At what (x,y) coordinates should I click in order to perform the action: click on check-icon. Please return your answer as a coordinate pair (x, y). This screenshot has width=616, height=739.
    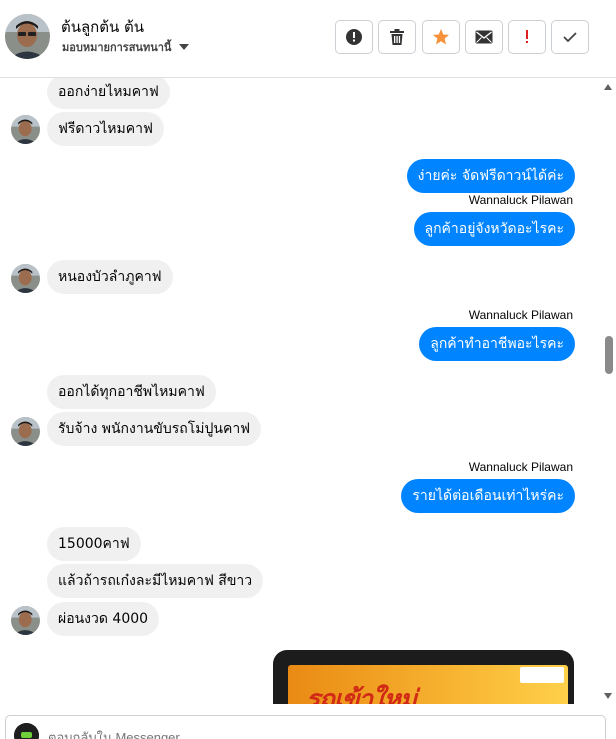
    Looking at the image, I should click on (570, 37).